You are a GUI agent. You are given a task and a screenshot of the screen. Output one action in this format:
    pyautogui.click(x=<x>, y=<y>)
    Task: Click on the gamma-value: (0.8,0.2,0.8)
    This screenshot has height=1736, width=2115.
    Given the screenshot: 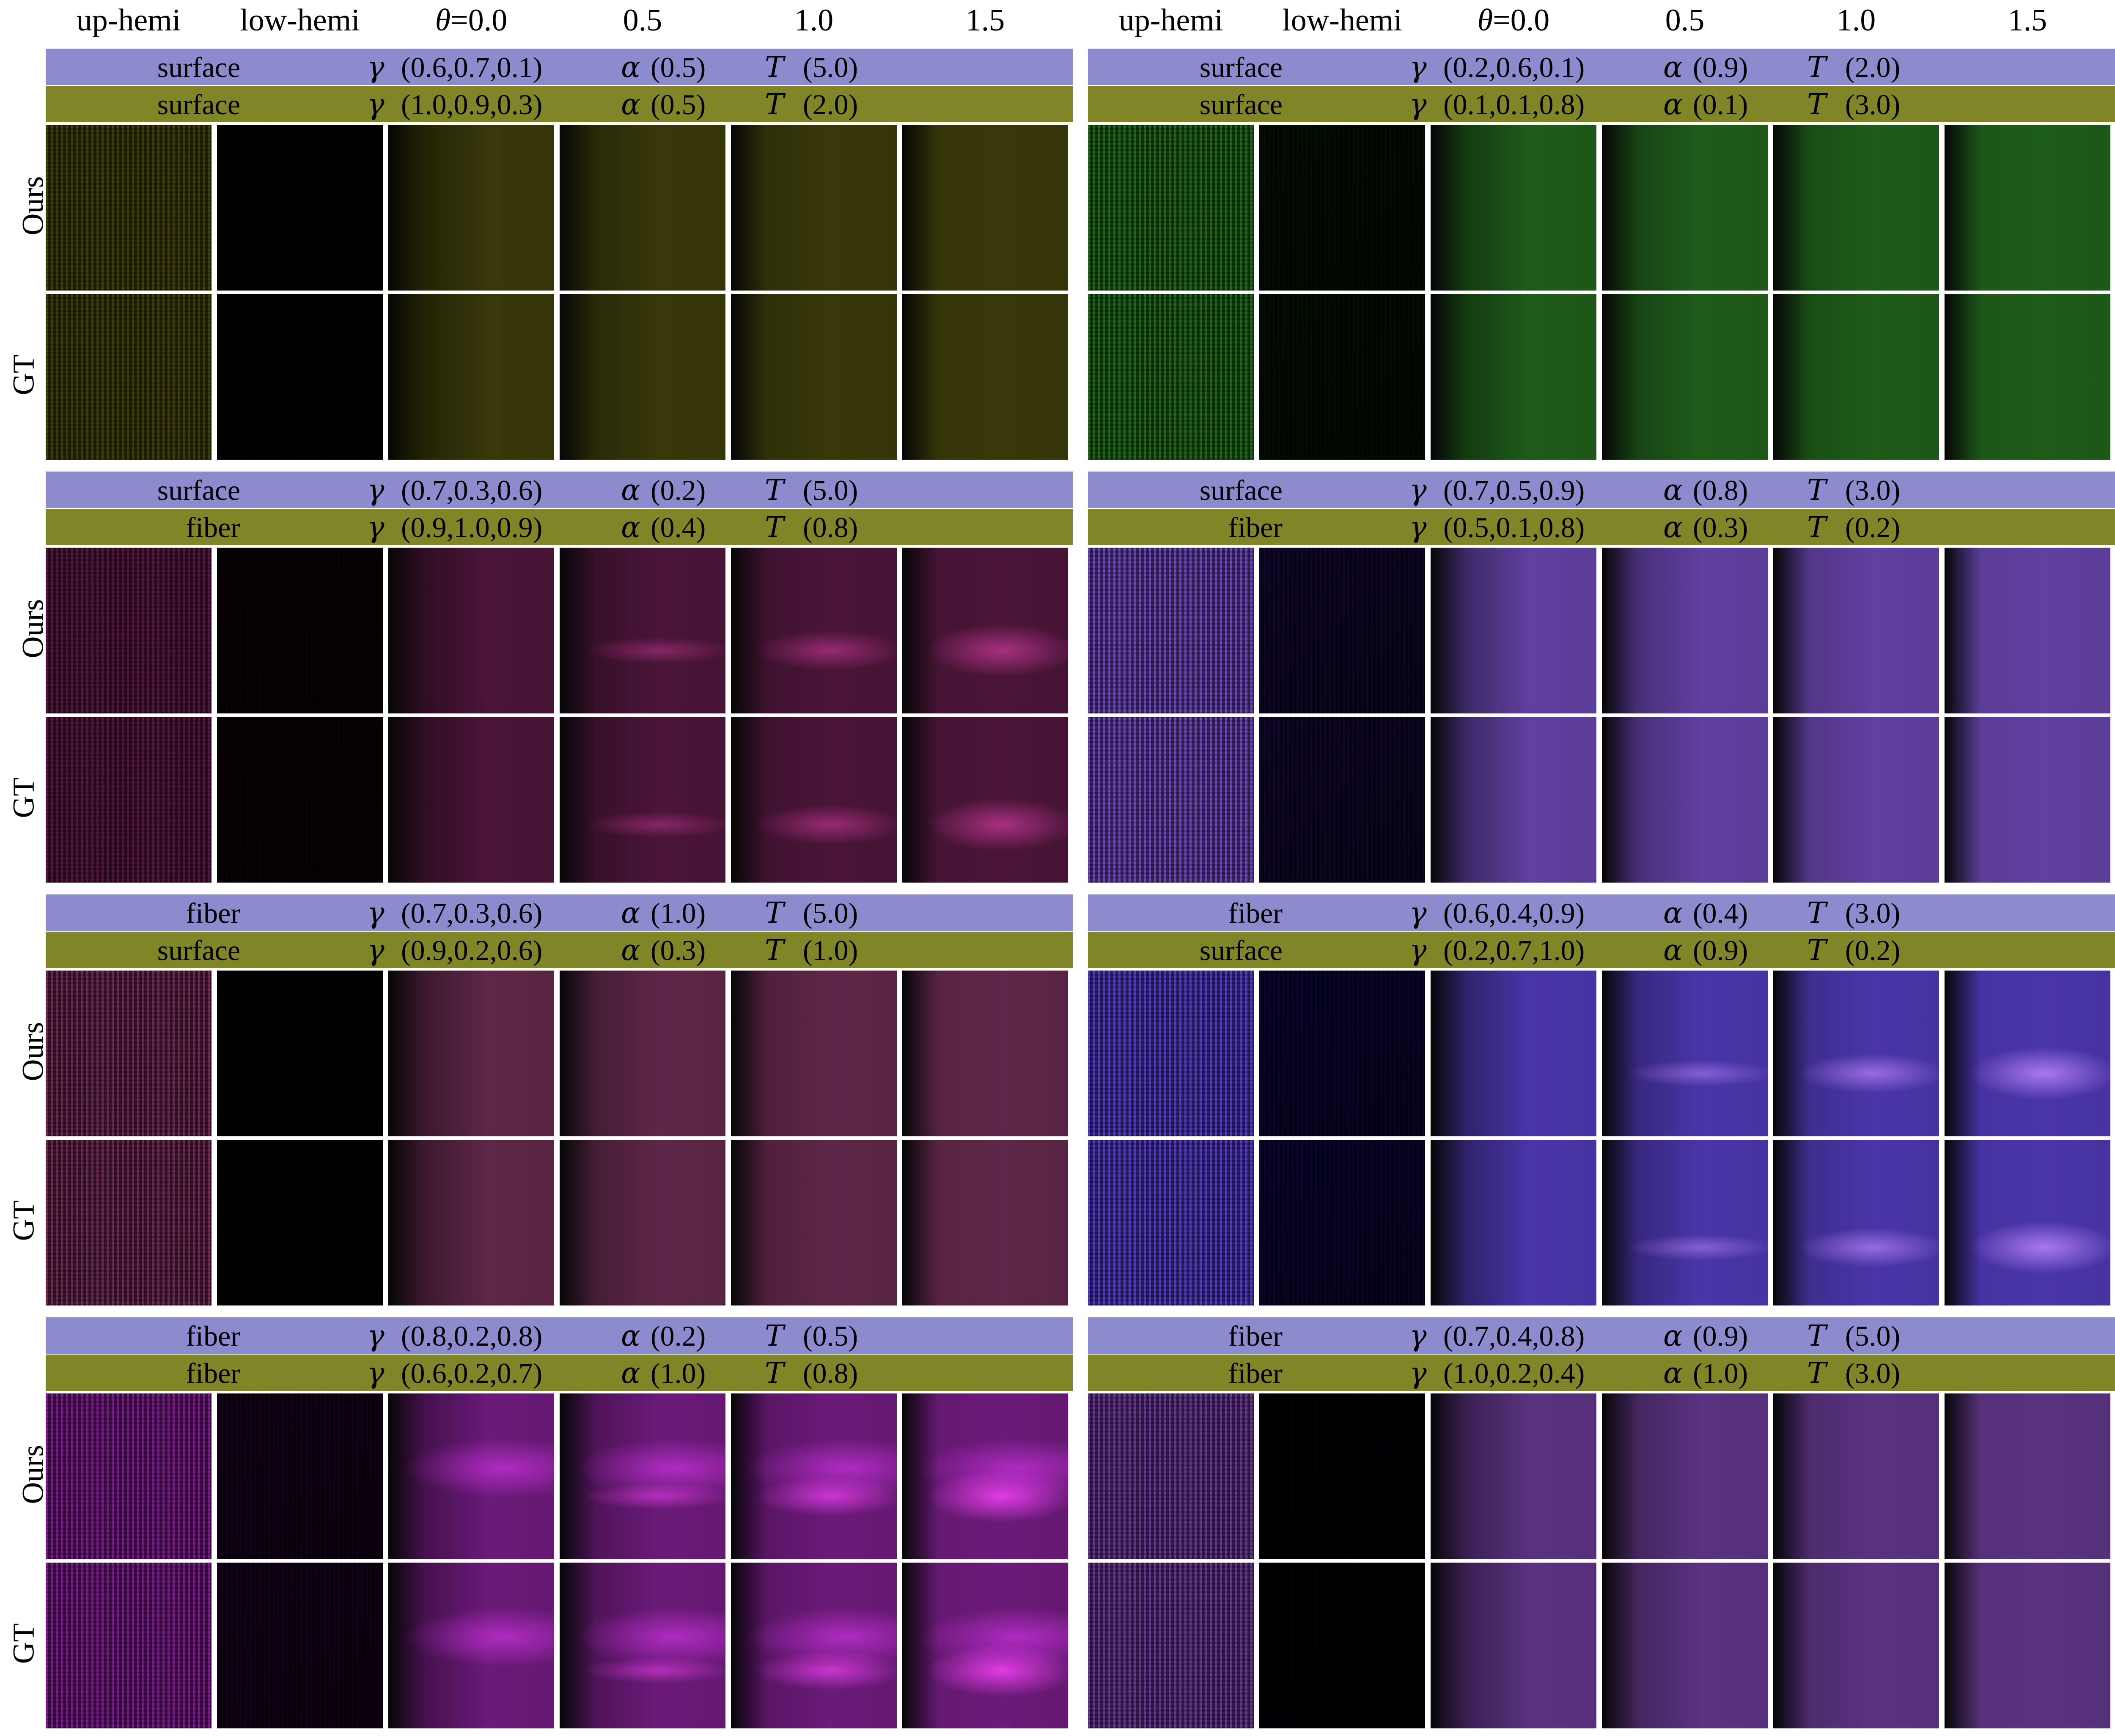 What is the action you would take?
    pyautogui.click(x=472, y=1336)
    